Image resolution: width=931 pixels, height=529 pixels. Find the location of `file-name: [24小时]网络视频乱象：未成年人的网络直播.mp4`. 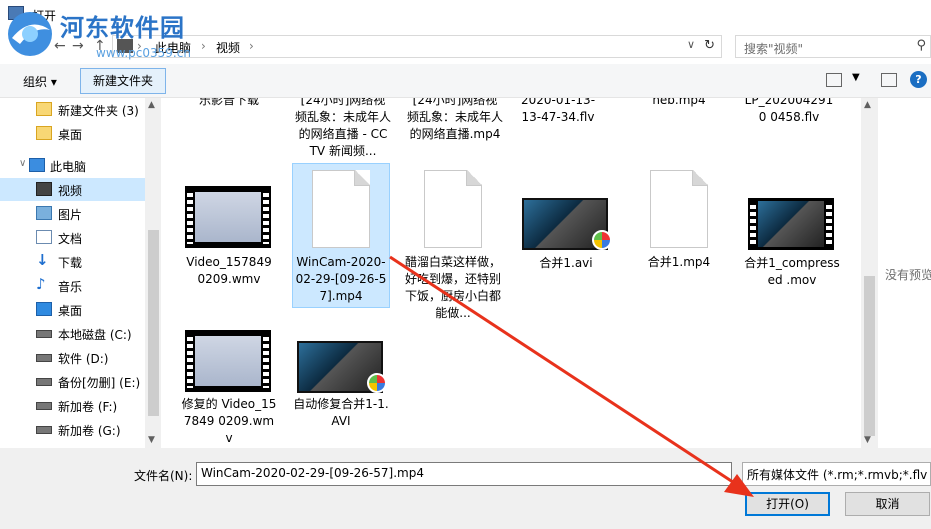

file-name: [24小时]网络视频乱象：未成年人的网络直播.mp4 is located at coordinates (455, 119).